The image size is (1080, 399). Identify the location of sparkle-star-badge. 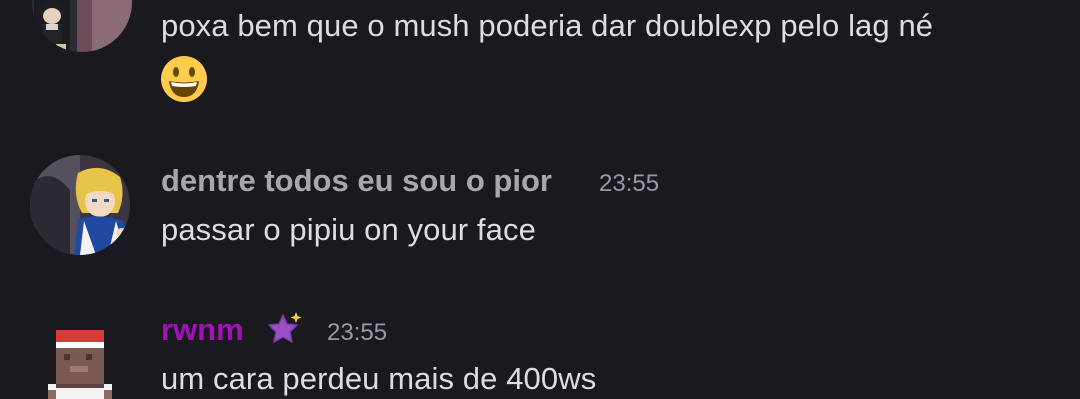
(285, 331).